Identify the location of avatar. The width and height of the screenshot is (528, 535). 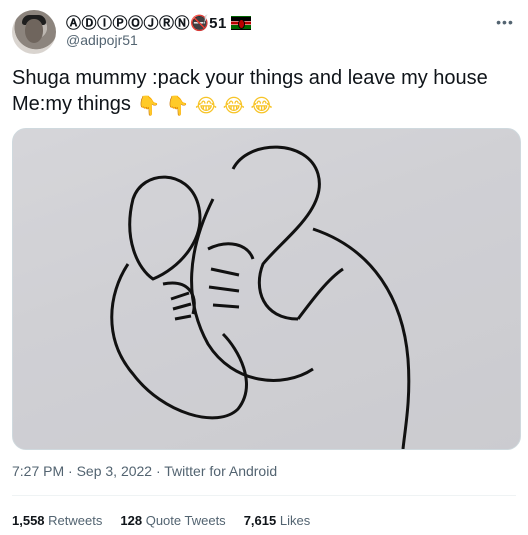
(34, 32).